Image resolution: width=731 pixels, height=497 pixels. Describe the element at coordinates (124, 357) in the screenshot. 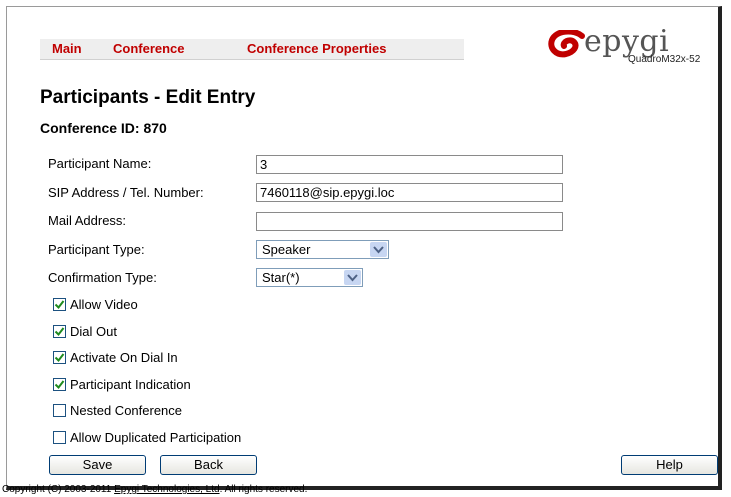

I see `activate-on-dial-in-label: Activate On Dial In` at that location.